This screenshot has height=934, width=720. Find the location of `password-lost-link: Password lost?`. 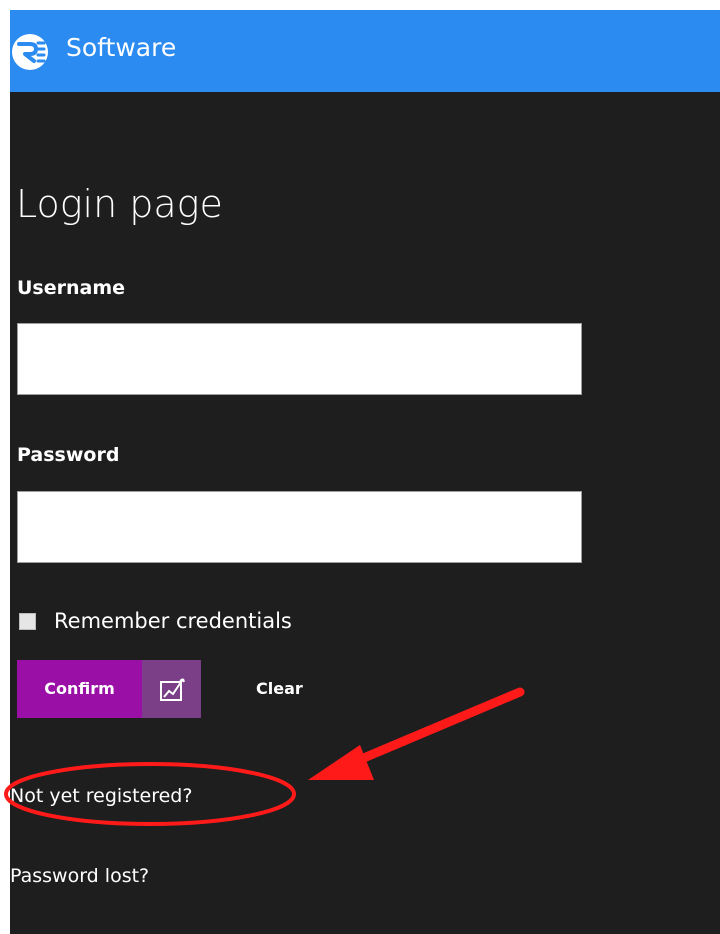

password-lost-link: Password lost? is located at coordinates (79, 876).